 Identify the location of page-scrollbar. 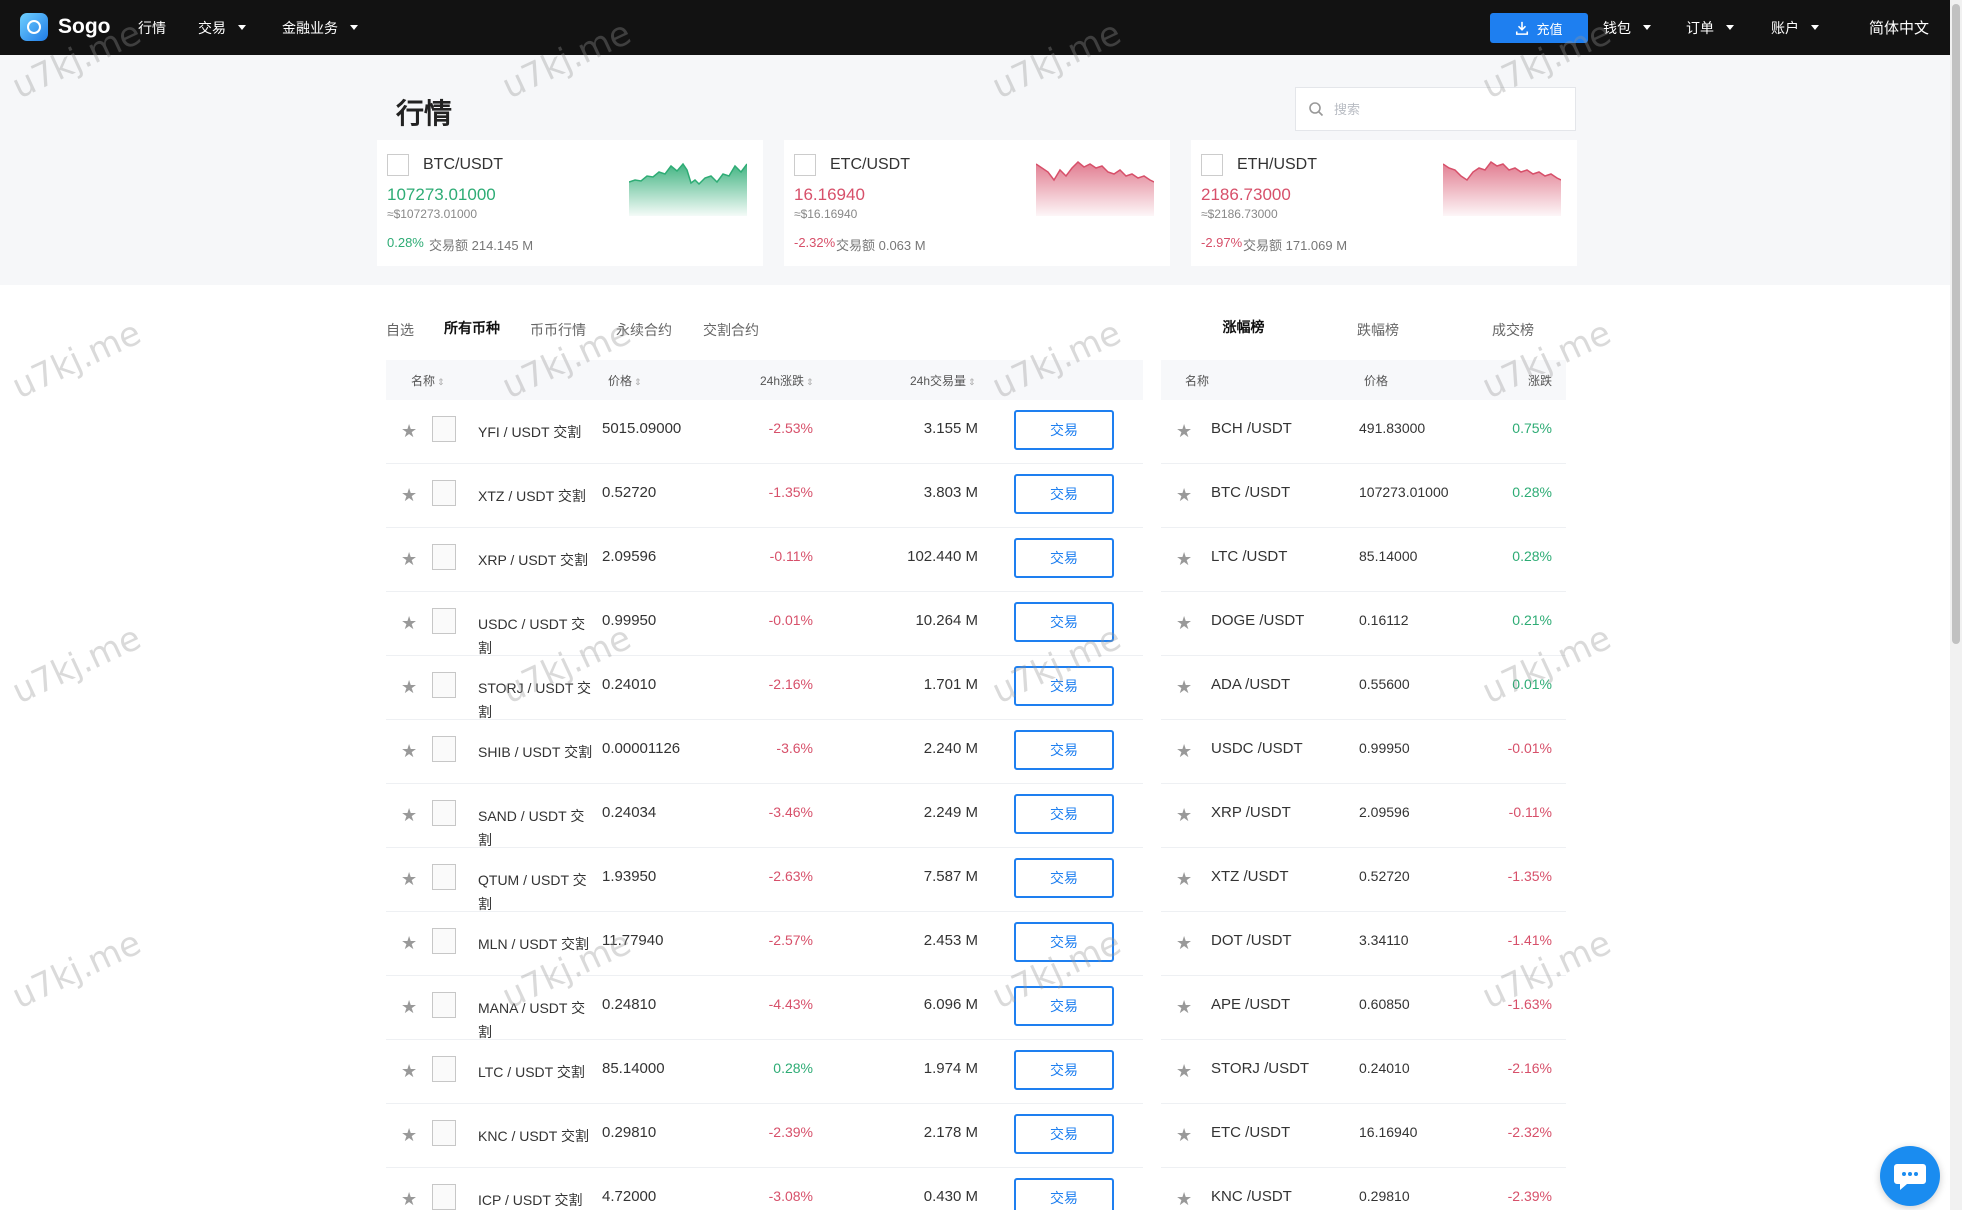
(1956, 605).